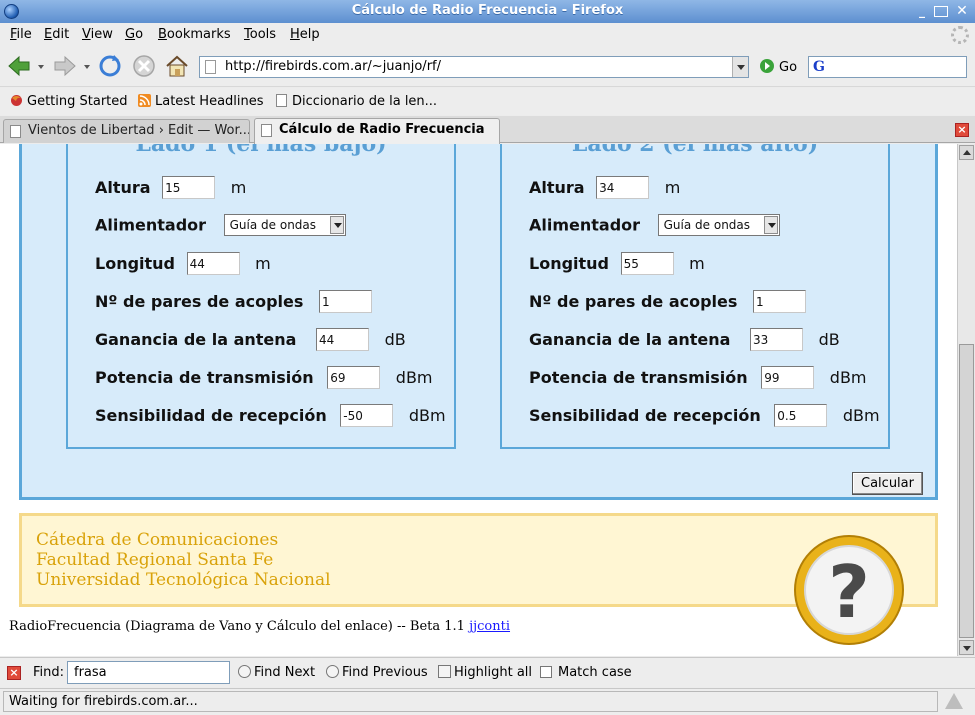 The image size is (975, 715). What do you see at coordinates (14, 673) in the screenshot?
I see `close-find-bar-icon: ×` at bounding box center [14, 673].